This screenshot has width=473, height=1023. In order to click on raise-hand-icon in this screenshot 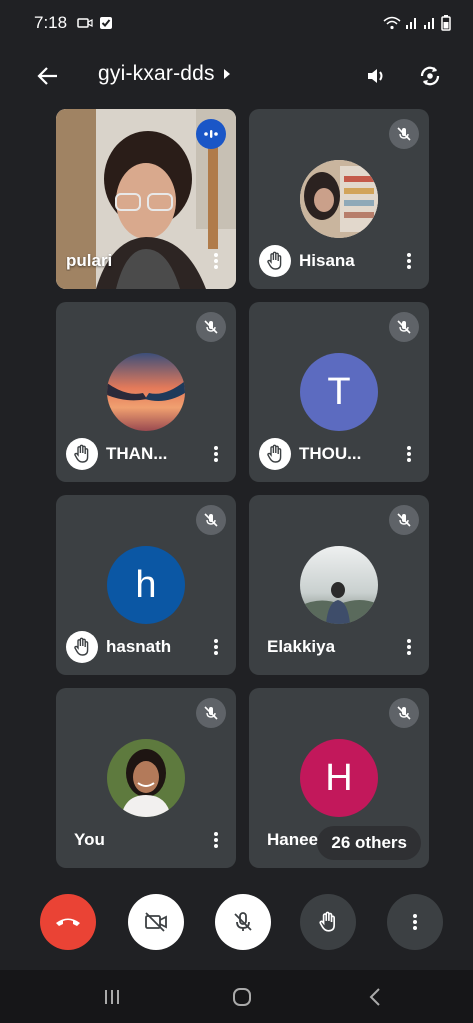, I will do `click(327, 921)`.